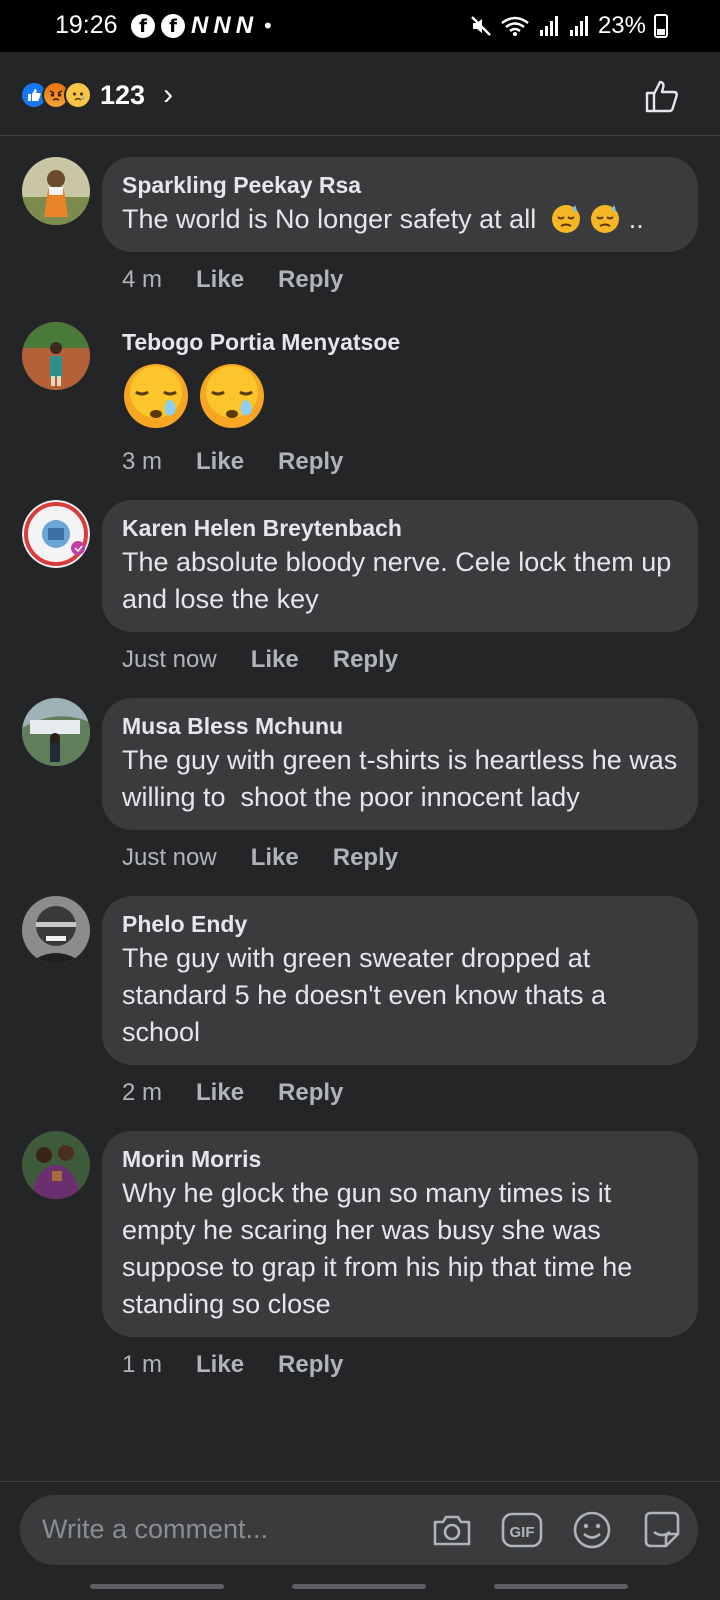 This screenshot has height=1600, width=720. I want to click on mute-icon, so click(481, 26).